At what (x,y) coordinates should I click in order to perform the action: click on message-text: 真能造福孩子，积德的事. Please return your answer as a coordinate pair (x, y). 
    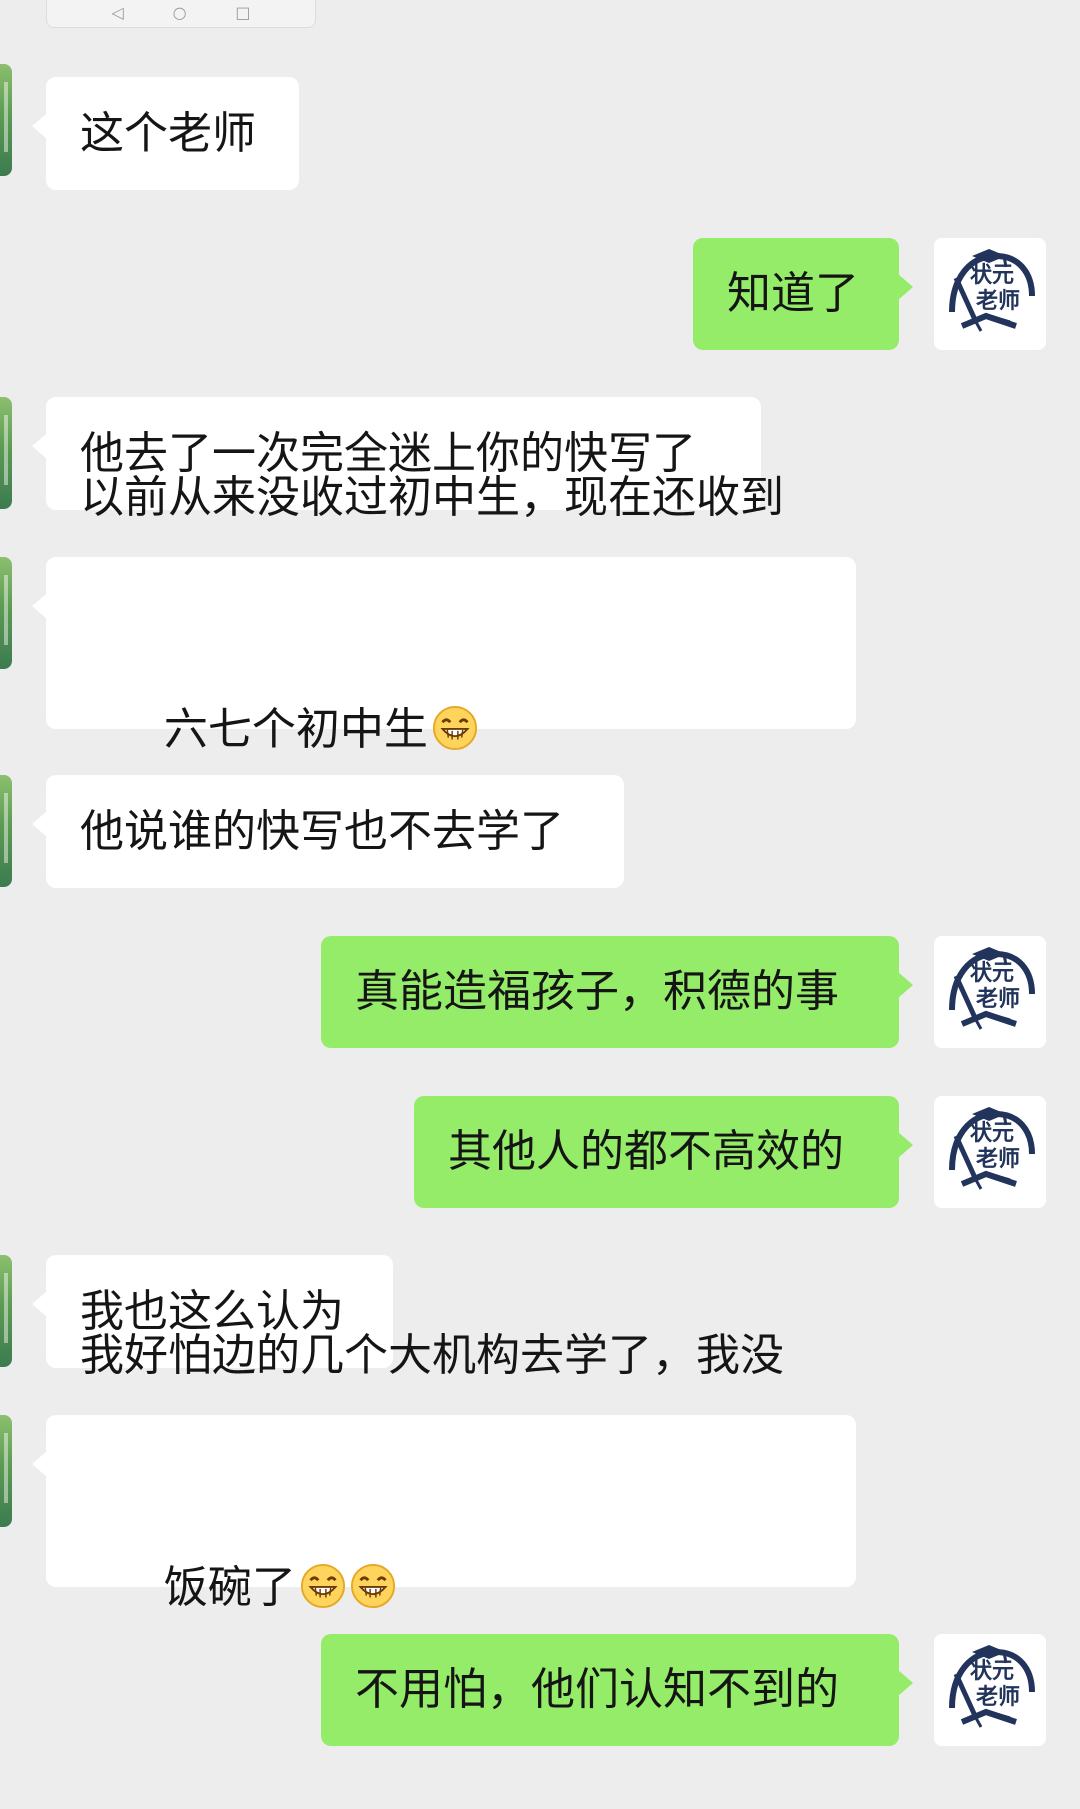
    Looking at the image, I should click on (597, 991).